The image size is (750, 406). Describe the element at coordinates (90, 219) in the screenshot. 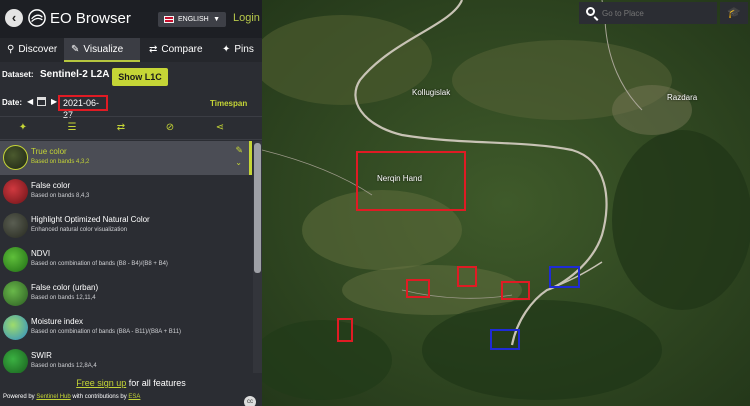

I see `layer-name: Highlight Optimized Natural Color` at that location.